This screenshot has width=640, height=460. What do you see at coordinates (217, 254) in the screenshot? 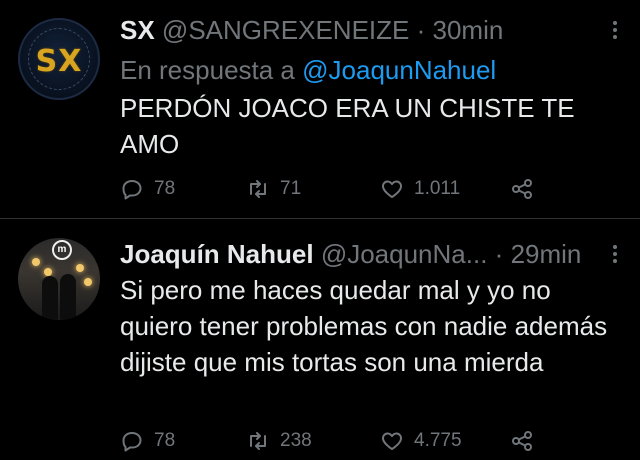
I see `display-name: Joaquín Nahuel` at bounding box center [217, 254].